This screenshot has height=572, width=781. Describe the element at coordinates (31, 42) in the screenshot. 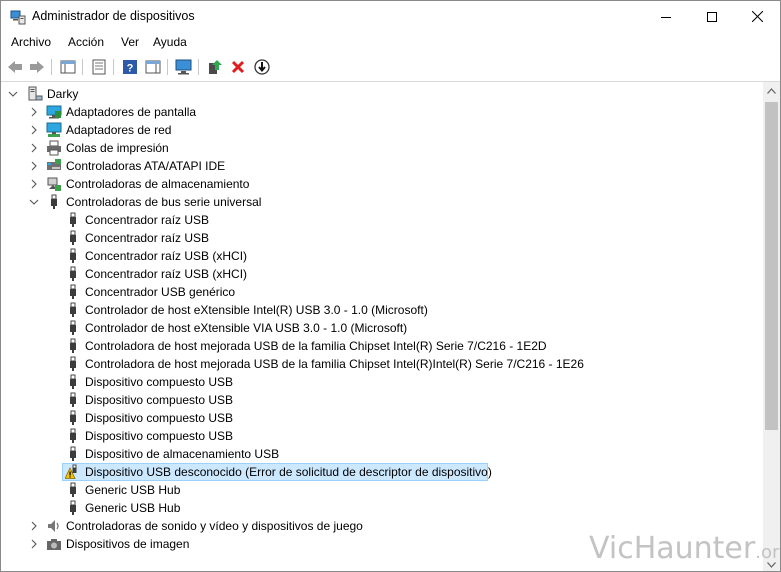

I see `menu-archivo: Archivo` at that location.